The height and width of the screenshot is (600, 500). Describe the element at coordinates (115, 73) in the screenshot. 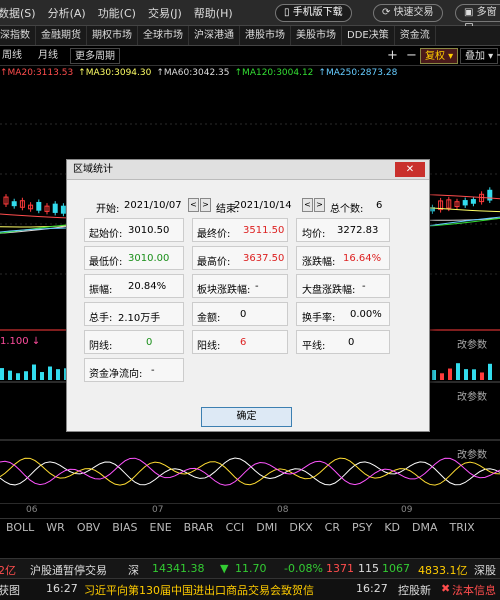

I see `ma-legend-item: ↑MA30:3094.30` at that location.